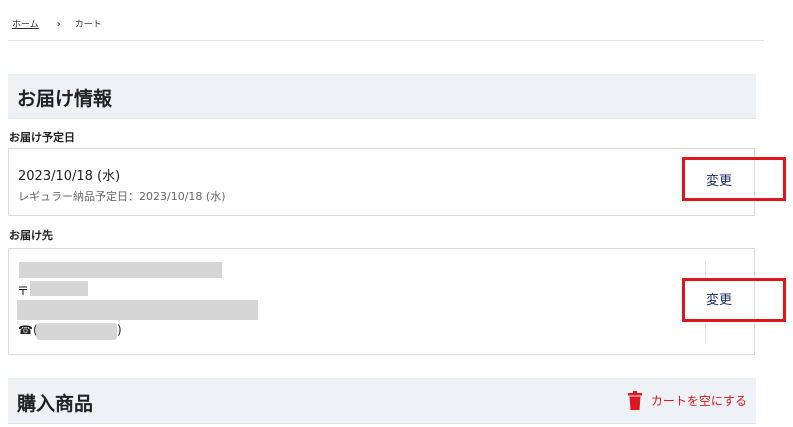  What do you see at coordinates (122, 196) in the screenshot?
I see `regular-delivery-date: レギュラー納品予定日：2023/10/18 (水)` at bounding box center [122, 196].